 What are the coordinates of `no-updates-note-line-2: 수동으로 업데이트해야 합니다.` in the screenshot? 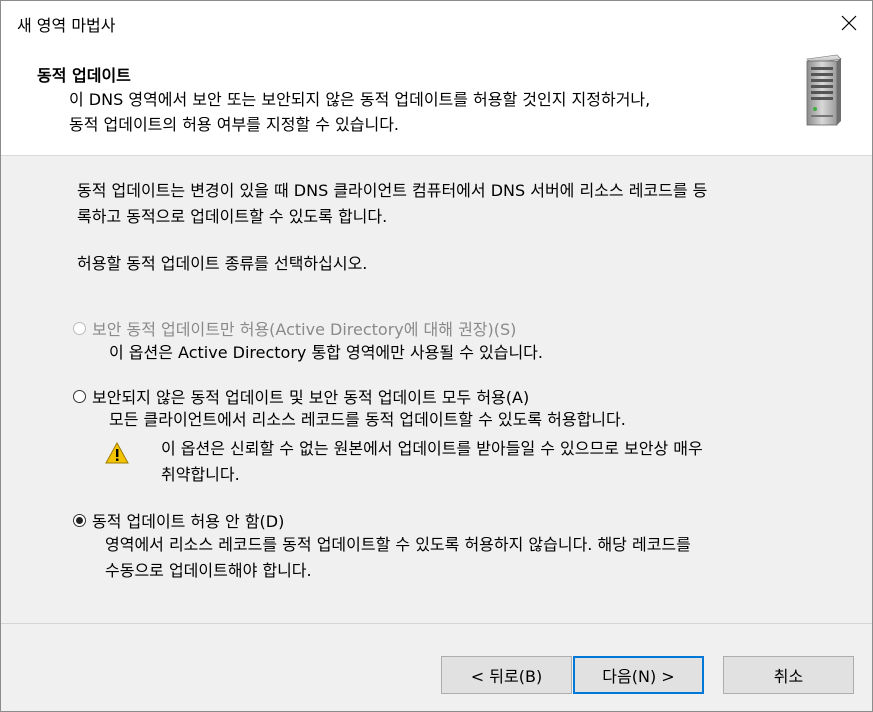 It's located at (208, 570).